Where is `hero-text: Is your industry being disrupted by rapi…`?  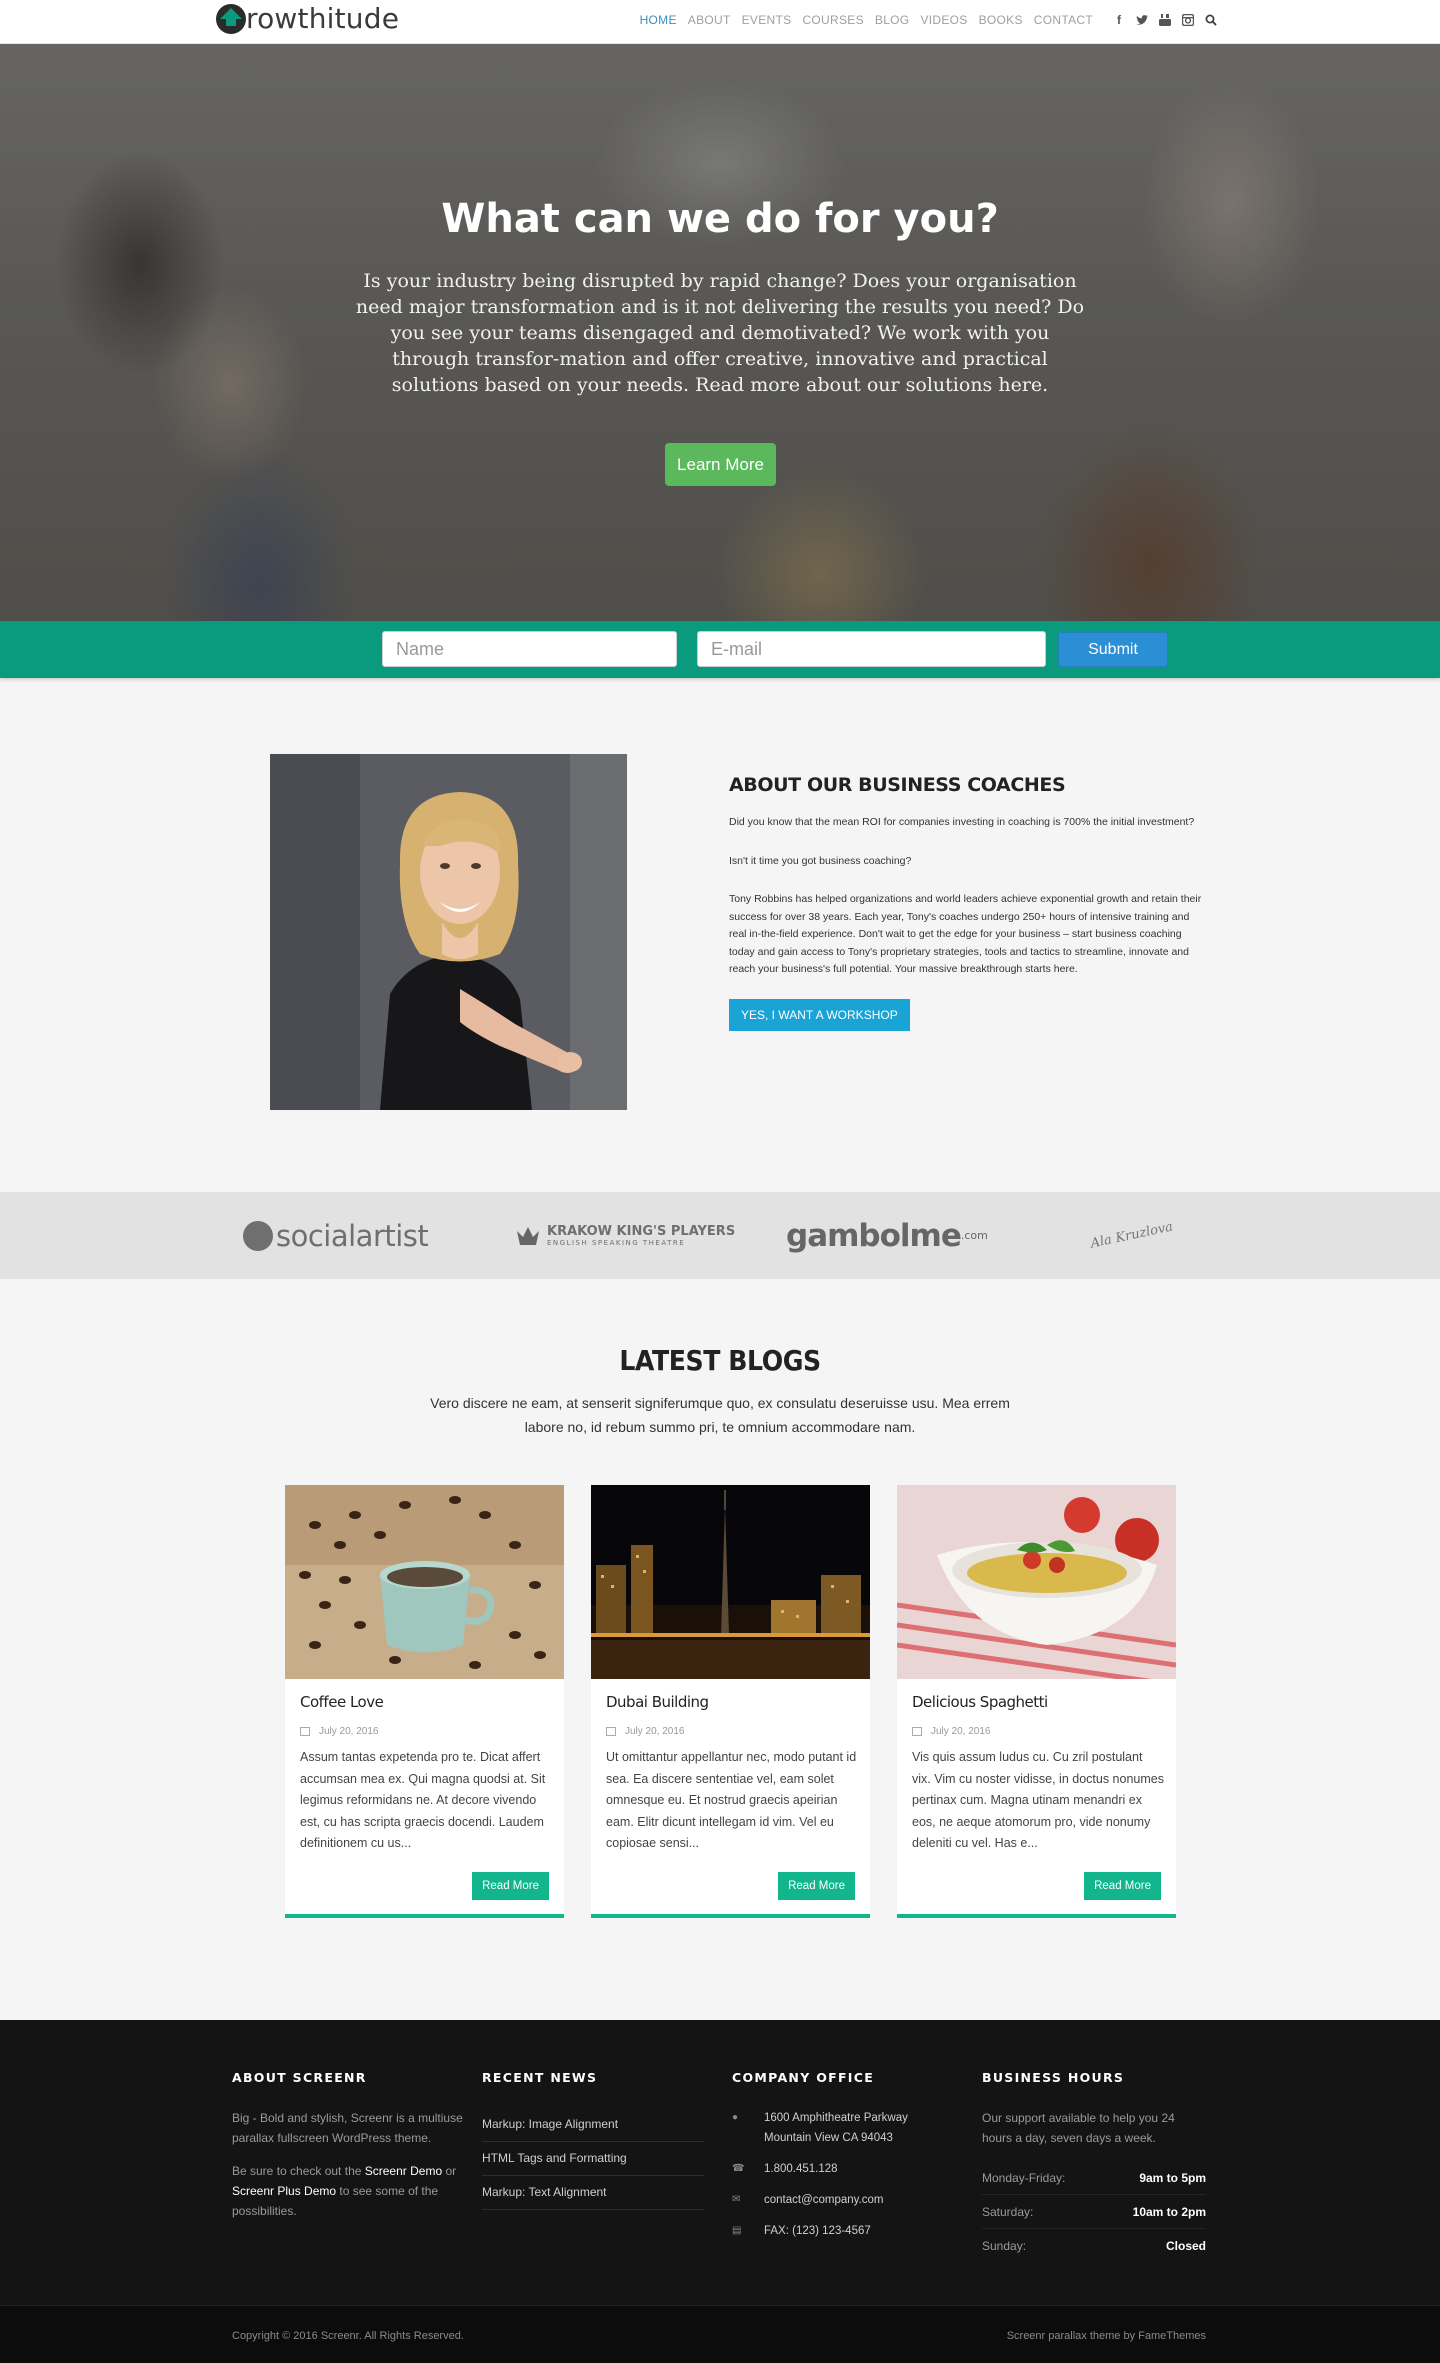
hero-text: Is your industry being disrupted by rapi… is located at coordinates (720, 333).